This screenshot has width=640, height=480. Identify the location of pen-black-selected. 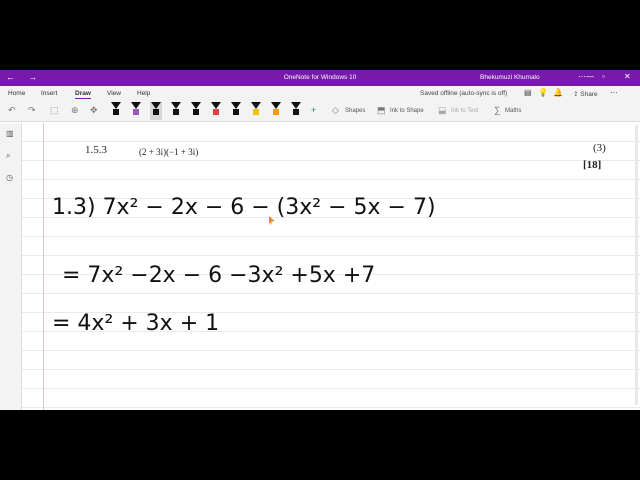
(156, 111).